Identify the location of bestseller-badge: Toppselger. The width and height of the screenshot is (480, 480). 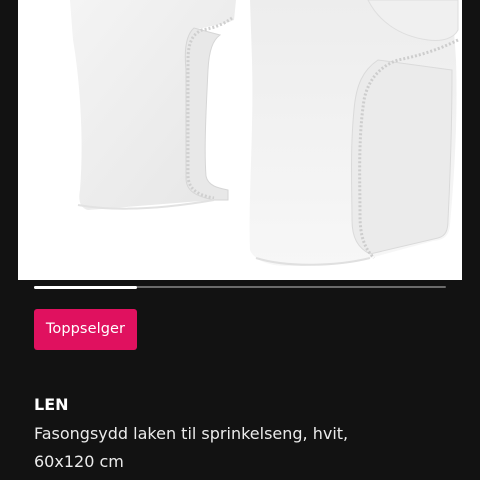
(85, 329).